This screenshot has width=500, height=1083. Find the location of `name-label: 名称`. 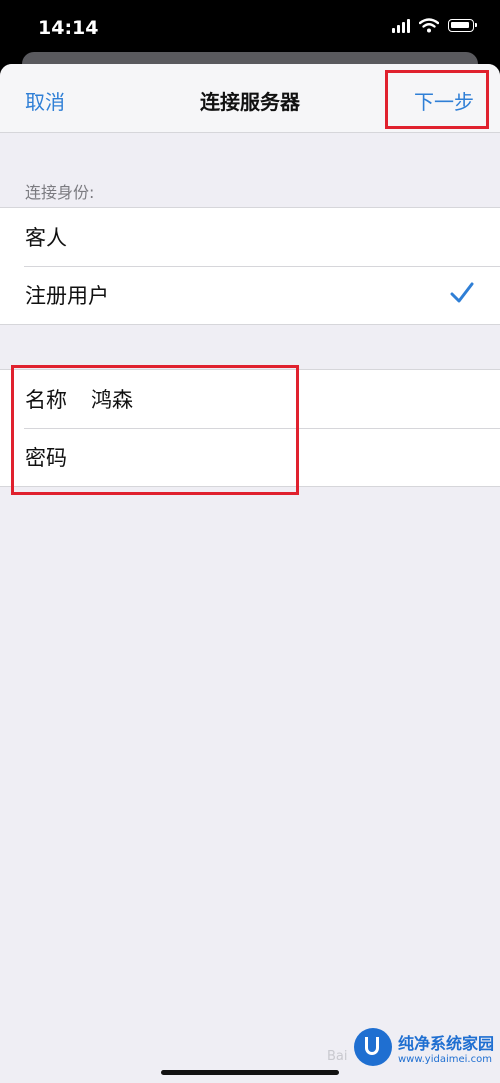

name-label: 名称 is located at coordinates (46, 400).